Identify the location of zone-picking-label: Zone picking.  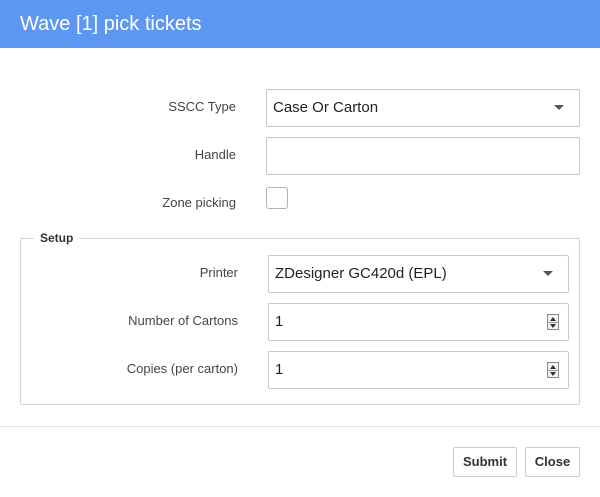
(199, 202).